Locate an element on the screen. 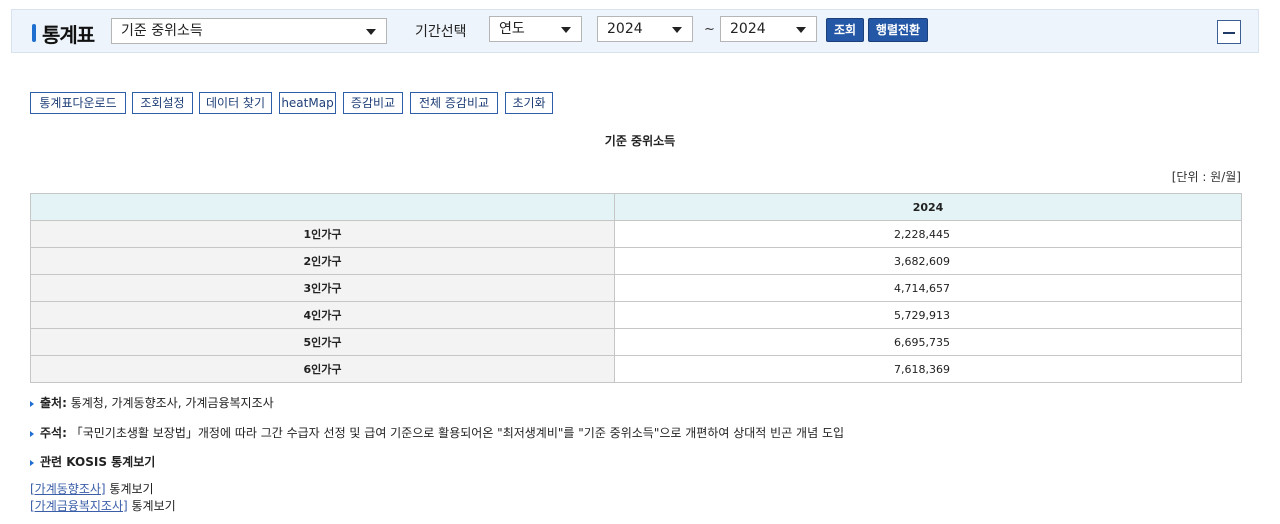 The width and height of the screenshot is (1280, 524). data-cell: 4,714,657 is located at coordinates (928, 288).